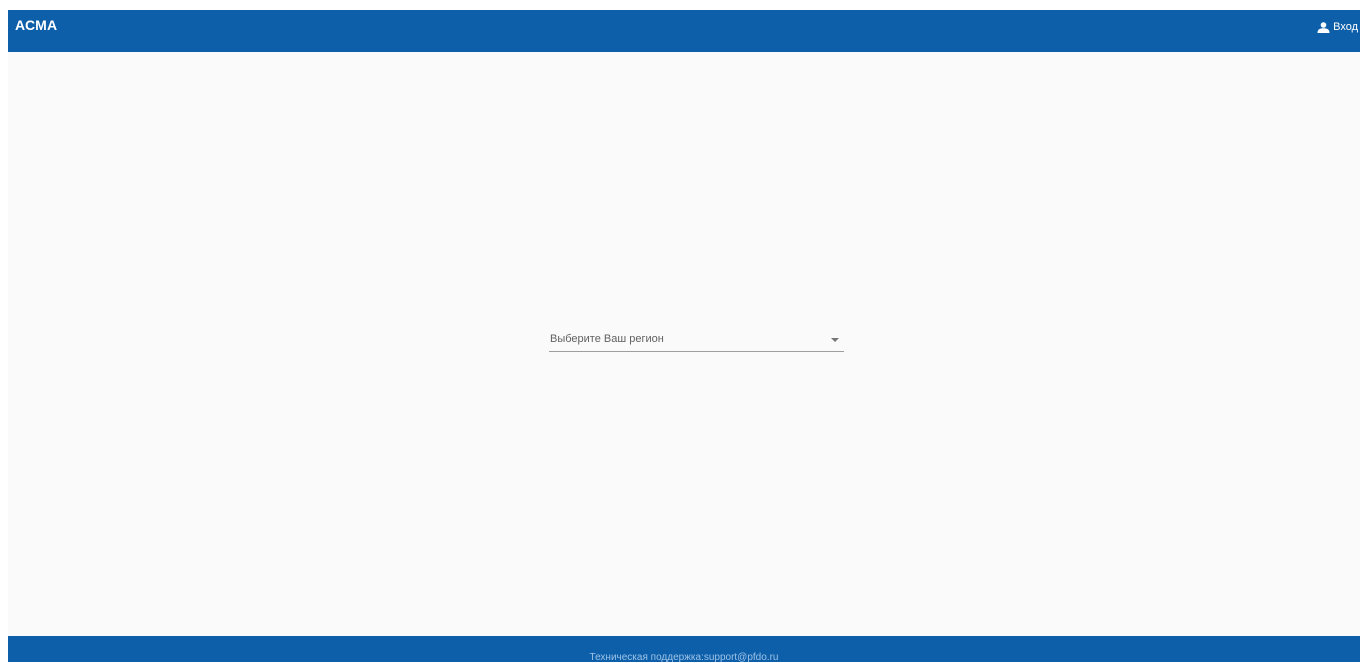 Image resolution: width=1360 pixels, height=663 pixels. I want to click on top-app-bar: АСМА Вход, so click(684, 31).